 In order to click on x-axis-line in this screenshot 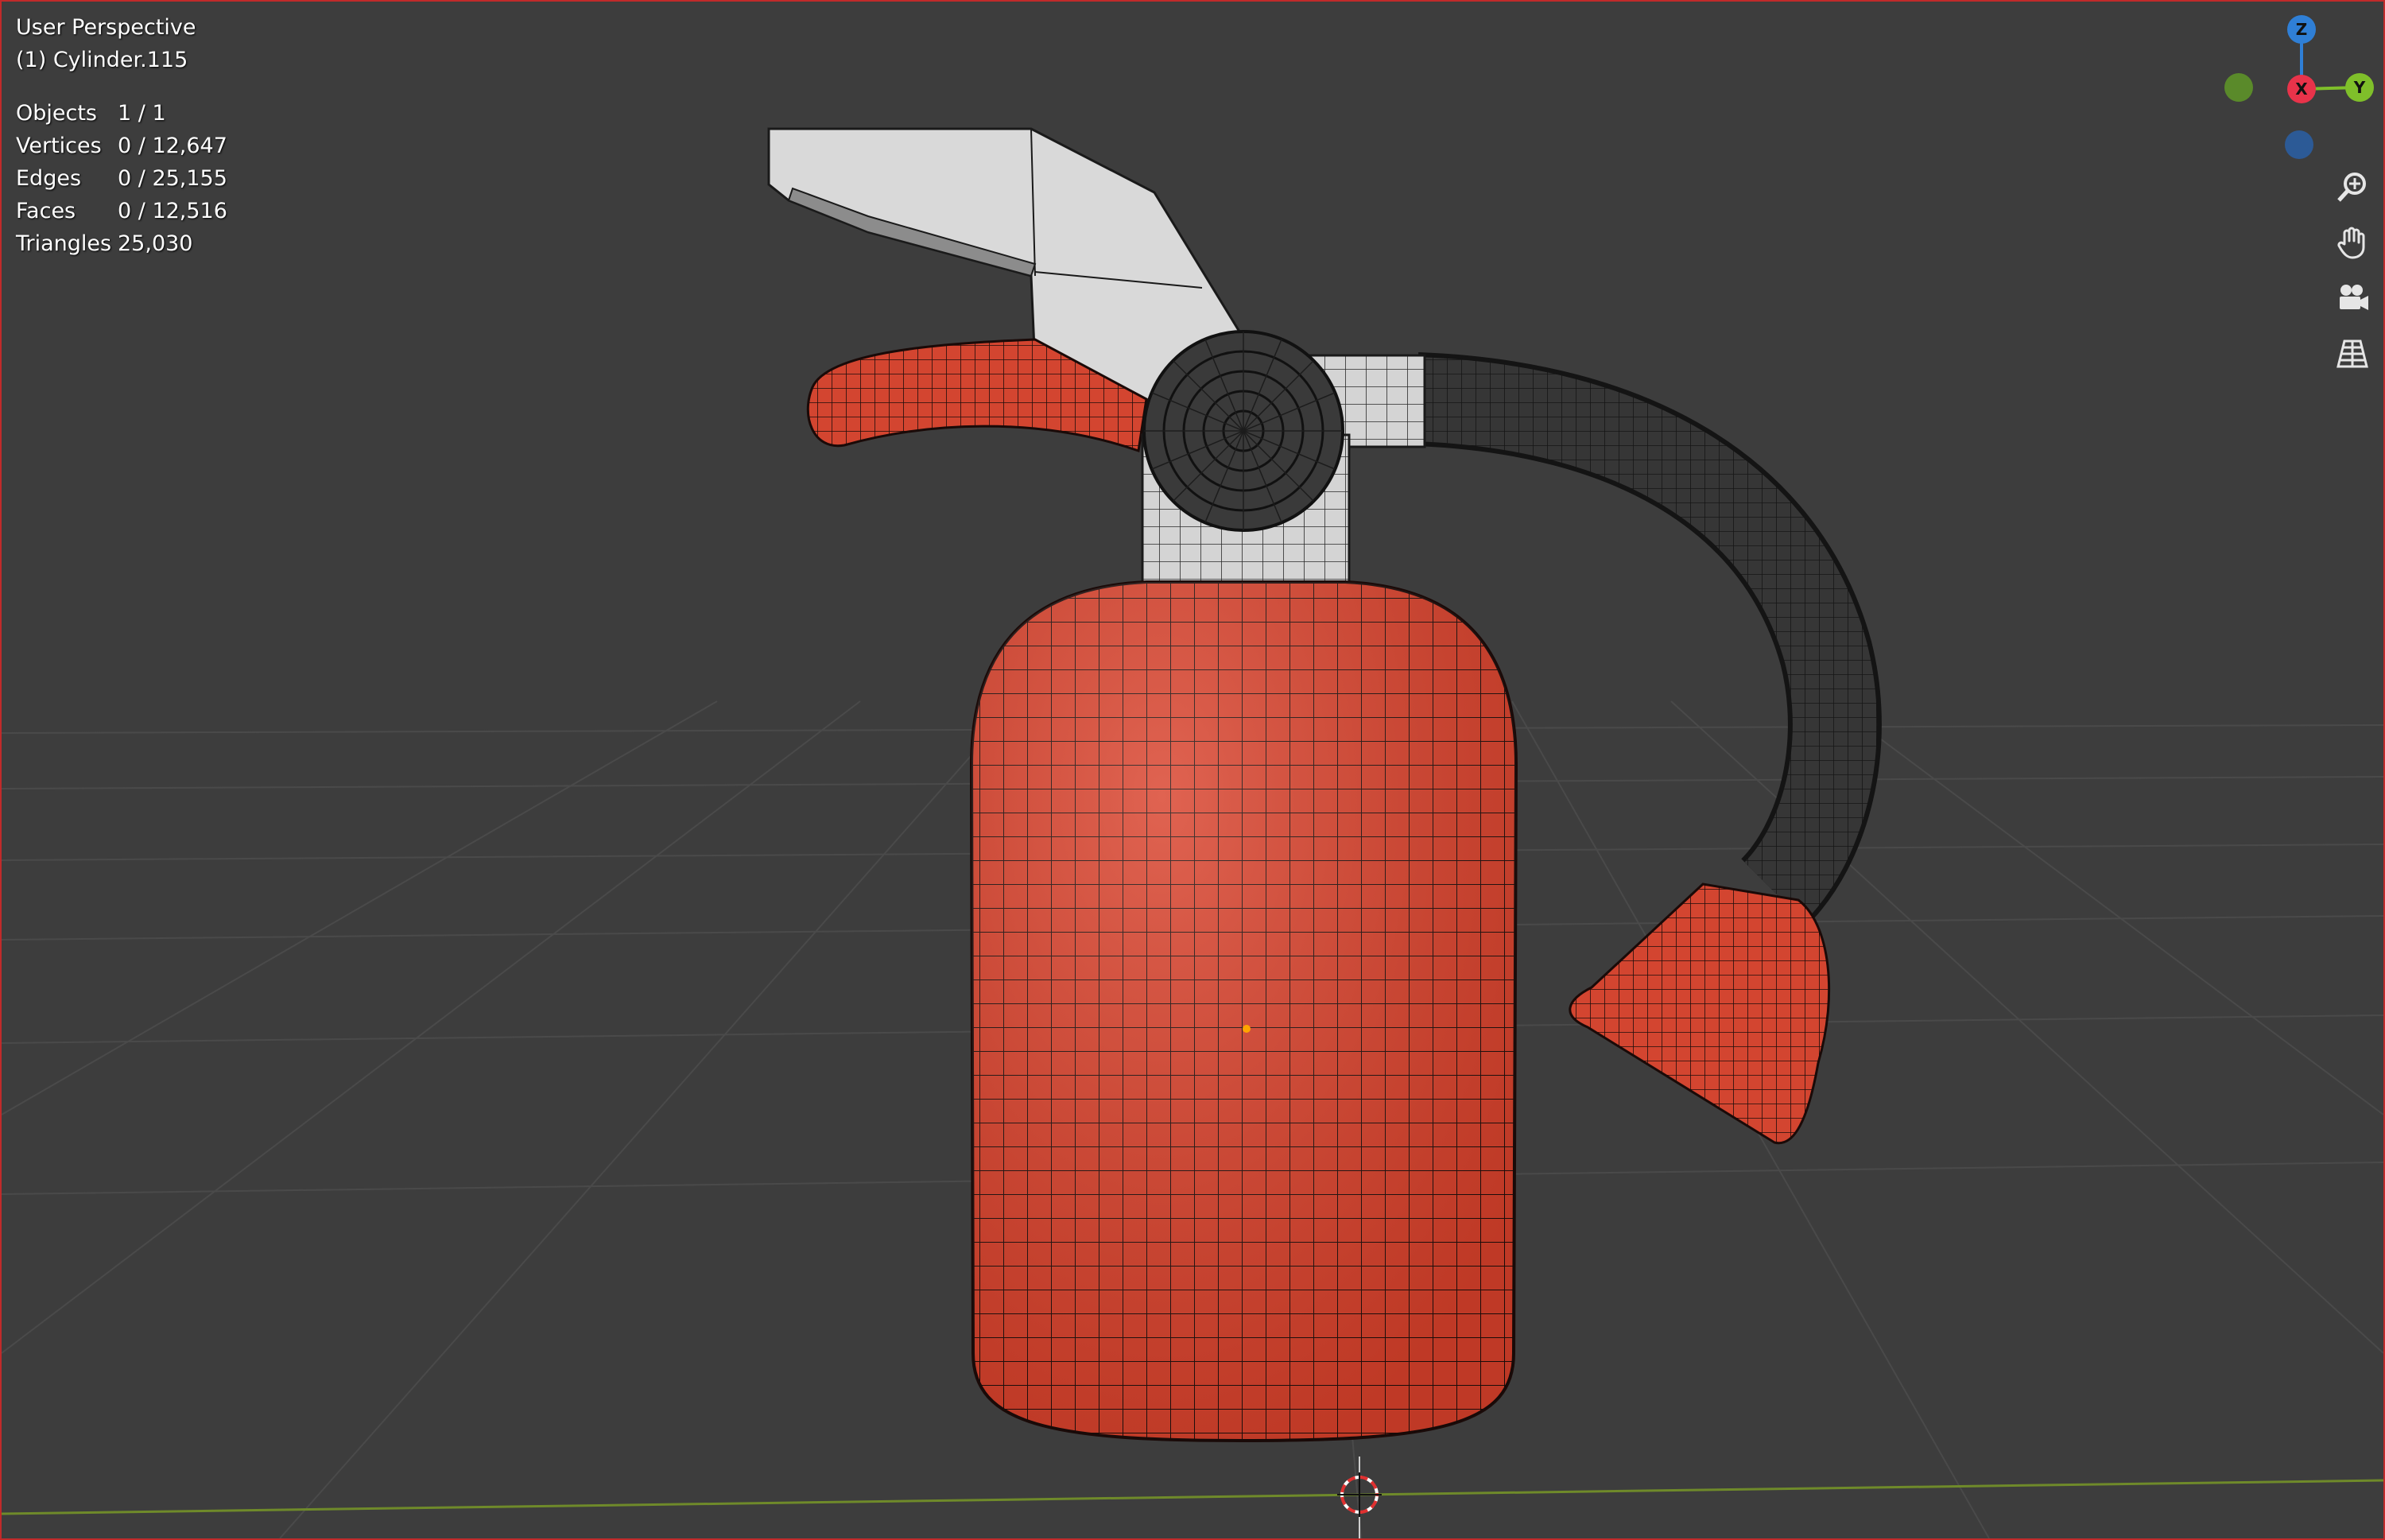, I will do `click(1192, 1497)`.